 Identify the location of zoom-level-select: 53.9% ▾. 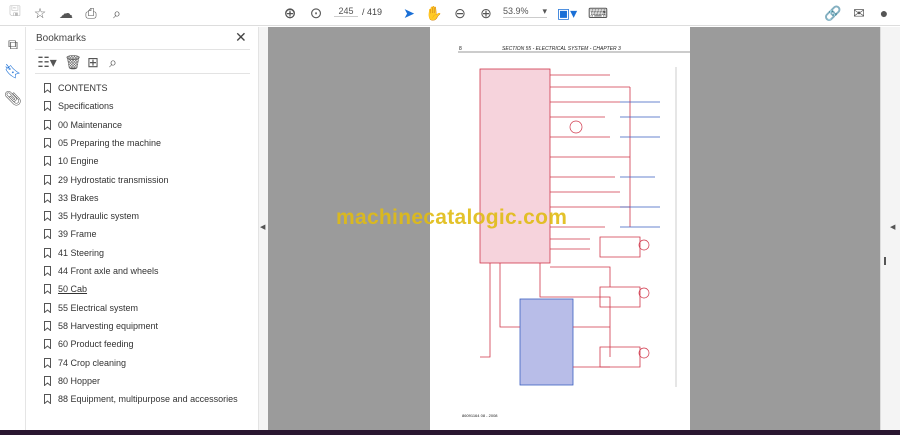
(525, 12).